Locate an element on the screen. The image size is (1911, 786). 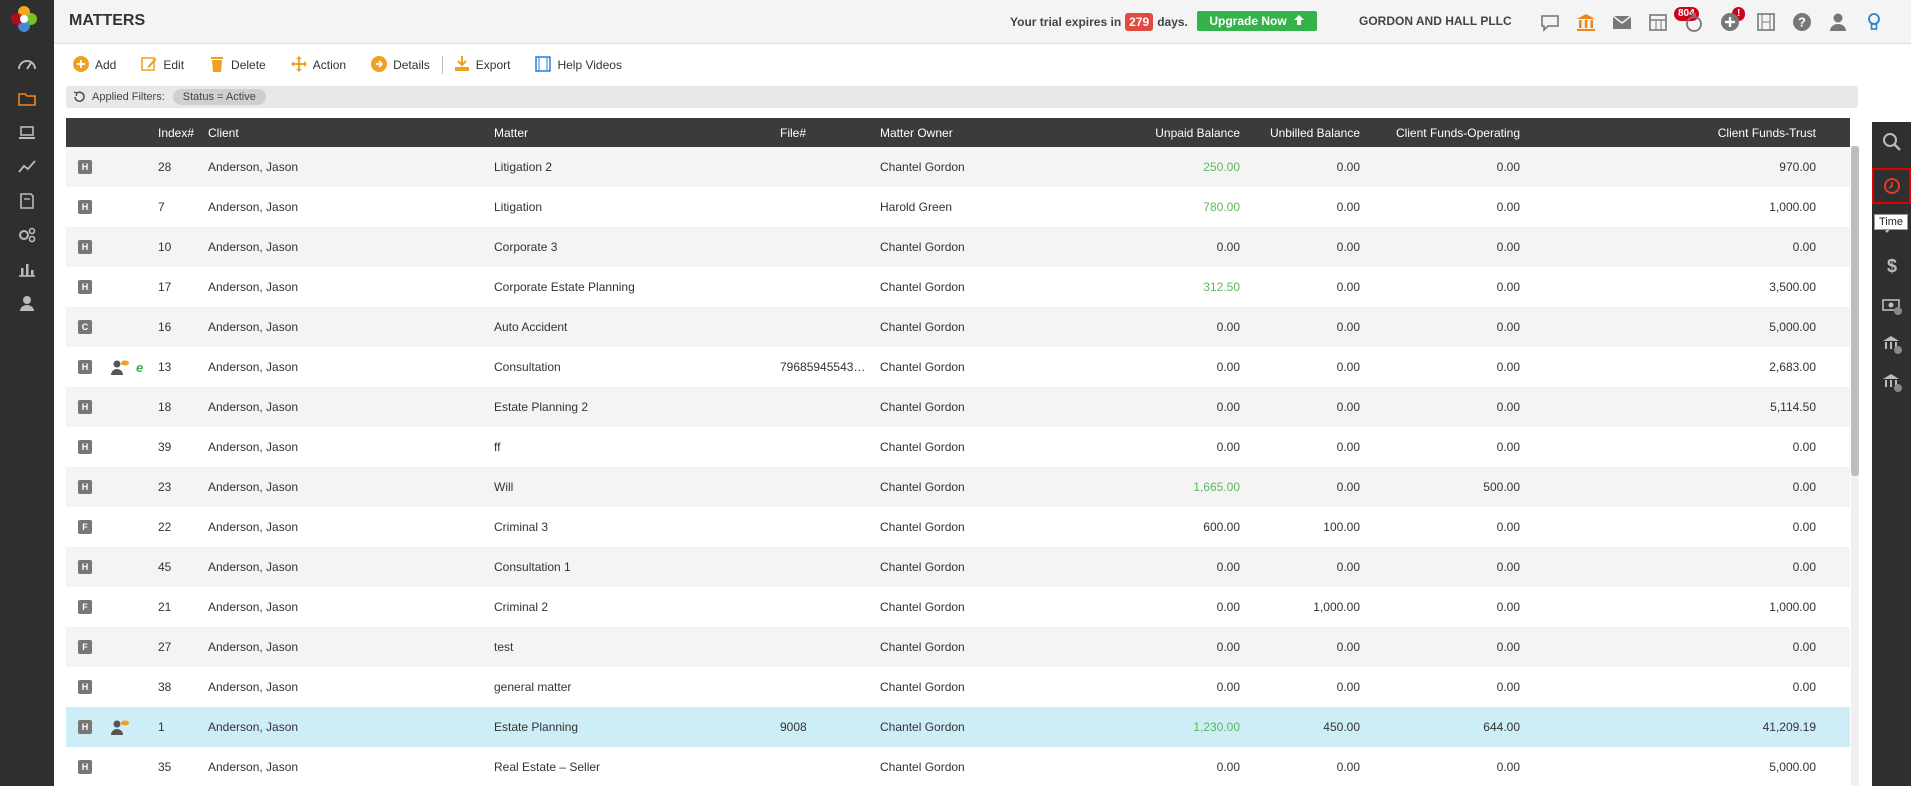
book-icon is located at coordinates (27, 201).